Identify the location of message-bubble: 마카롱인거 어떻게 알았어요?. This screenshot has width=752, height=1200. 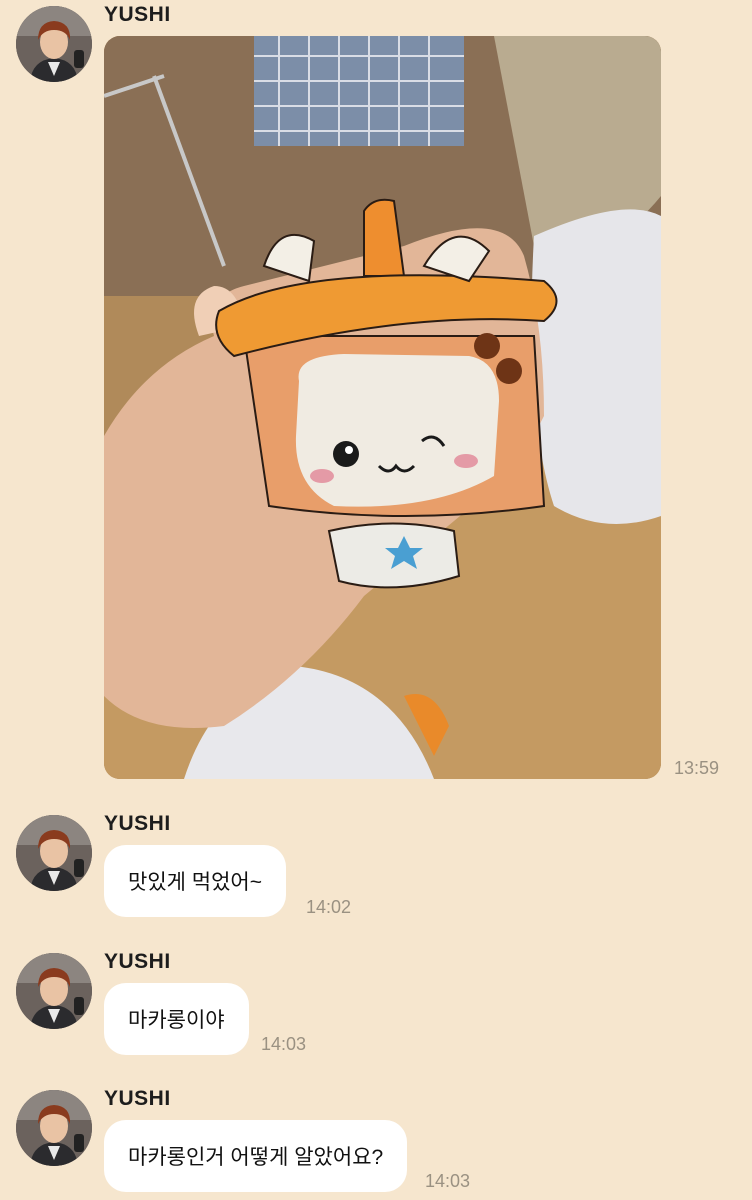
(256, 1156).